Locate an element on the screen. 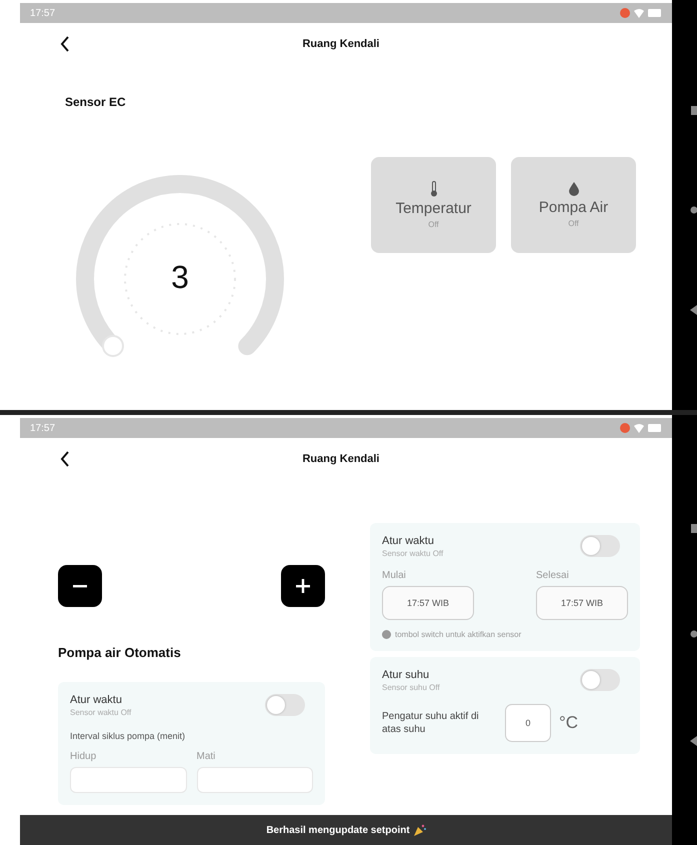 The width and height of the screenshot is (697, 845). field-label: Mati is located at coordinates (206, 756).